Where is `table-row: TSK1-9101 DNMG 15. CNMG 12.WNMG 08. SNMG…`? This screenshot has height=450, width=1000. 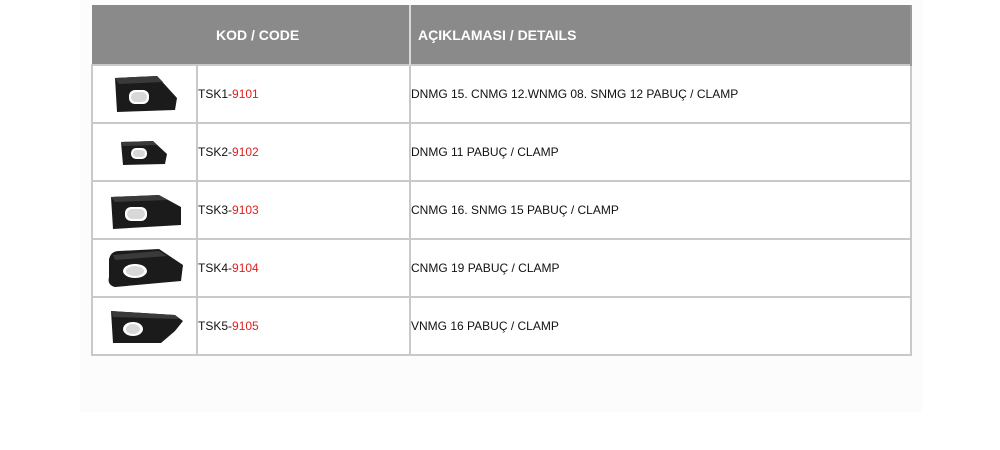 table-row: TSK1-9101 DNMG 15. CNMG 12.WNMG 08. SNMG… is located at coordinates (502, 94).